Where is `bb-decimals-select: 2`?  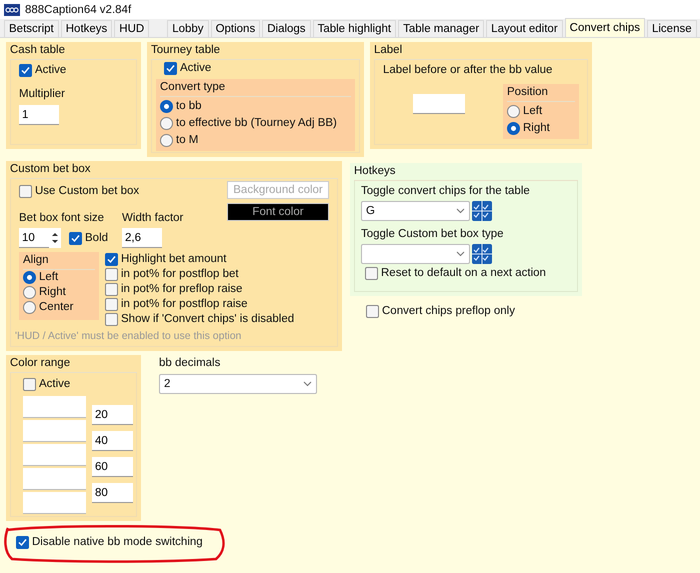
bb-decimals-select: 2 is located at coordinates (238, 384).